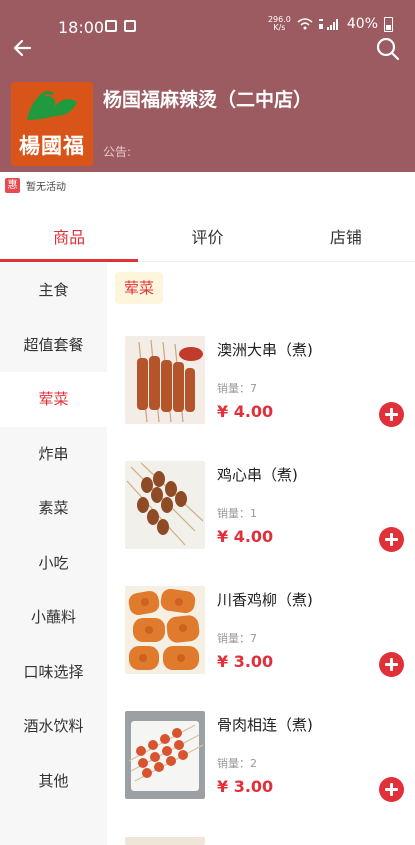  I want to click on promo-badge: 惠, so click(12, 185).